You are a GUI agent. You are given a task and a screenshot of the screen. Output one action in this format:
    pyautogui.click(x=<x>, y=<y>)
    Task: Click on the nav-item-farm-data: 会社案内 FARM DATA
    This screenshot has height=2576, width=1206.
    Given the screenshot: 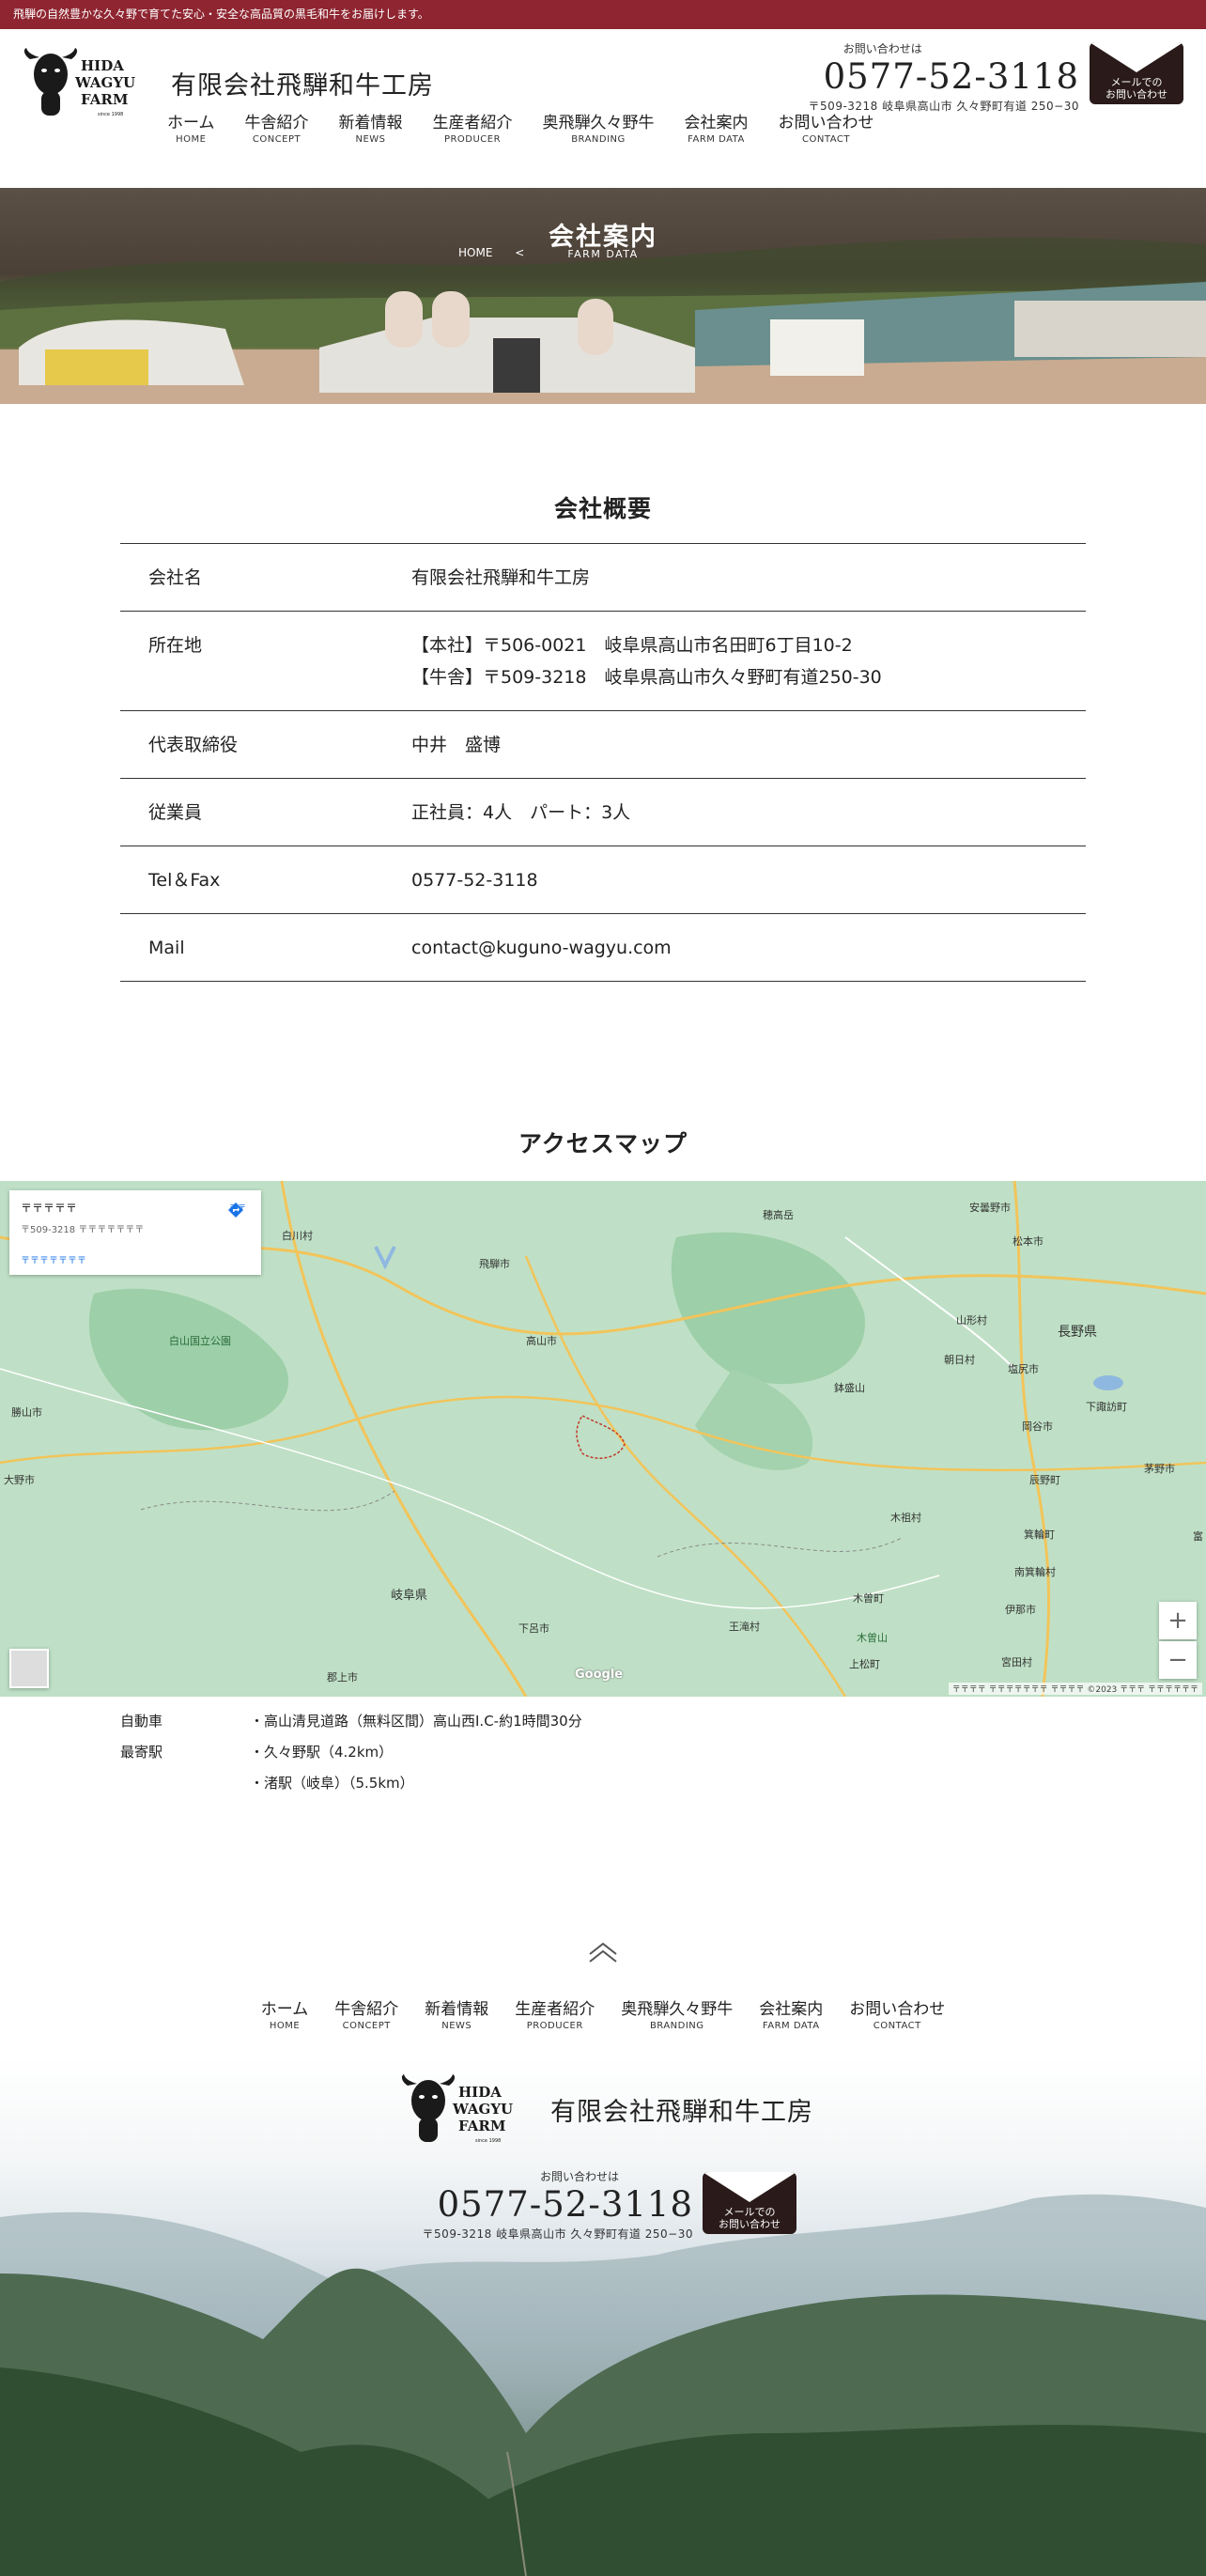 What is the action you would take?
    pyautogui.click(x=717, y=127)
    